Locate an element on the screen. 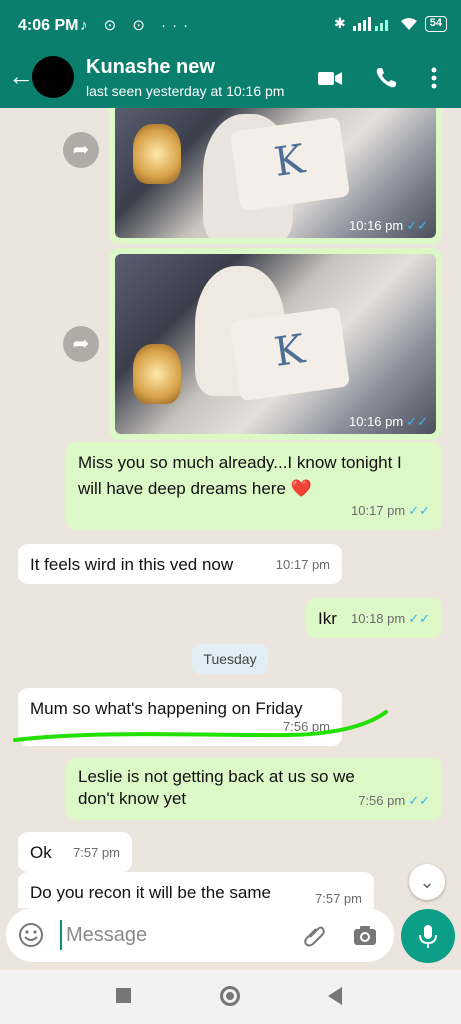 The width and height of the screenshot is (461, 1024). message-time: 7:56 pm ✓✓ is located at coordinates (394, 800).